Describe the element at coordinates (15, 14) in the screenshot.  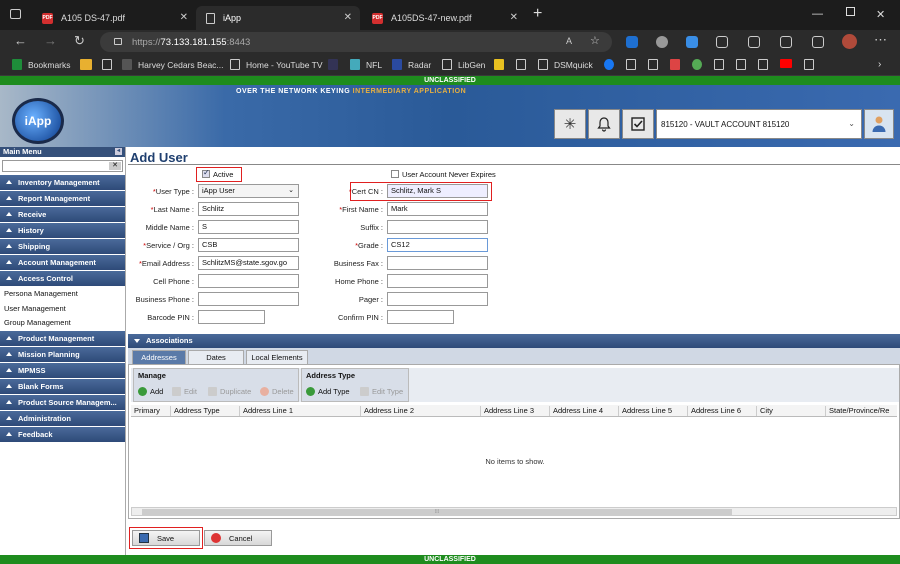
I see `tab-actions-icon` at that location.